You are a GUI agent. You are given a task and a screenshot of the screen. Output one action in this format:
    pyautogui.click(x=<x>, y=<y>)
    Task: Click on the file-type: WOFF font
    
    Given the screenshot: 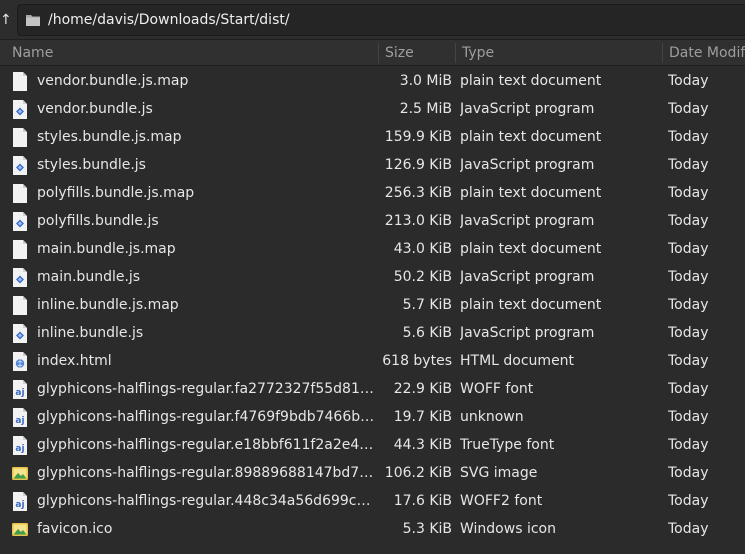 What is the action you would take?
    pyautogui.click(x=497, y=389)
    